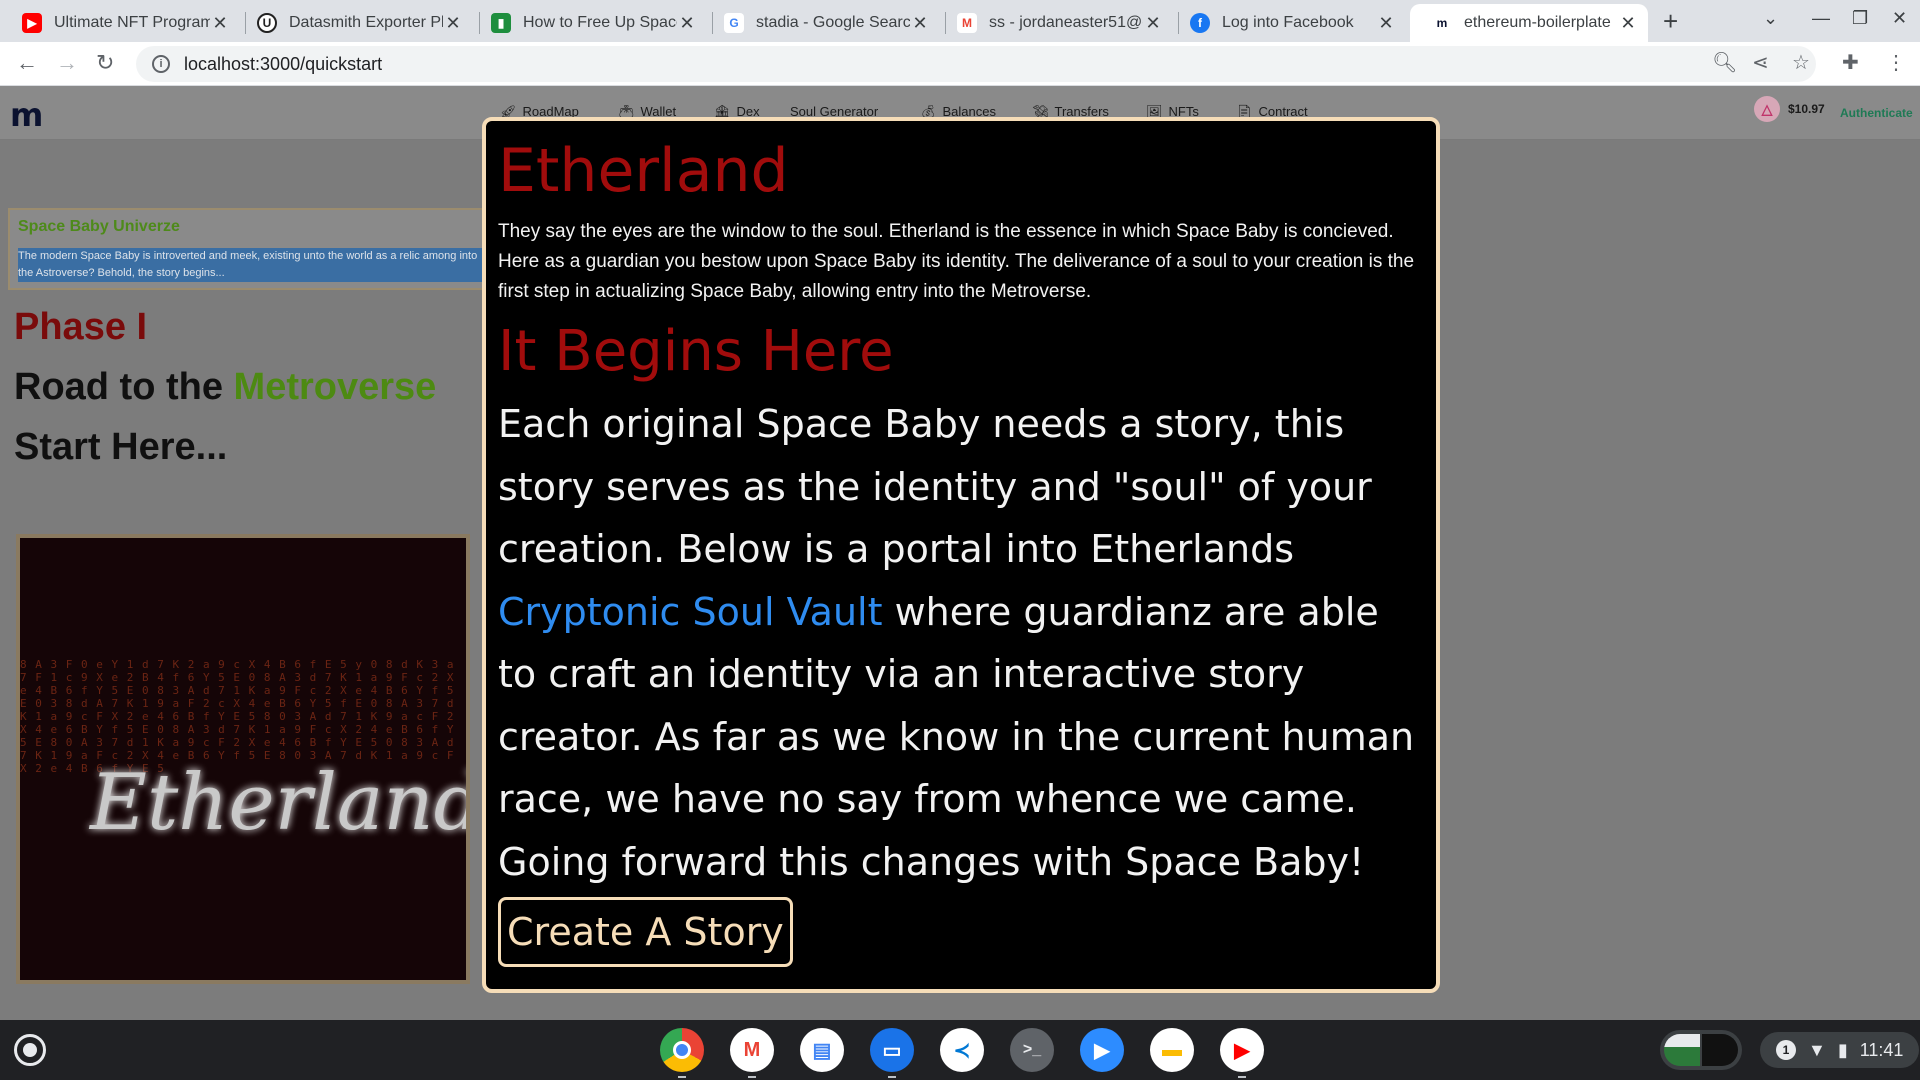 The image size is (1920, 1080). Describe the element at coordinates (1821, 18) in the screenshot. I see `minimize-icon: —` at that location.